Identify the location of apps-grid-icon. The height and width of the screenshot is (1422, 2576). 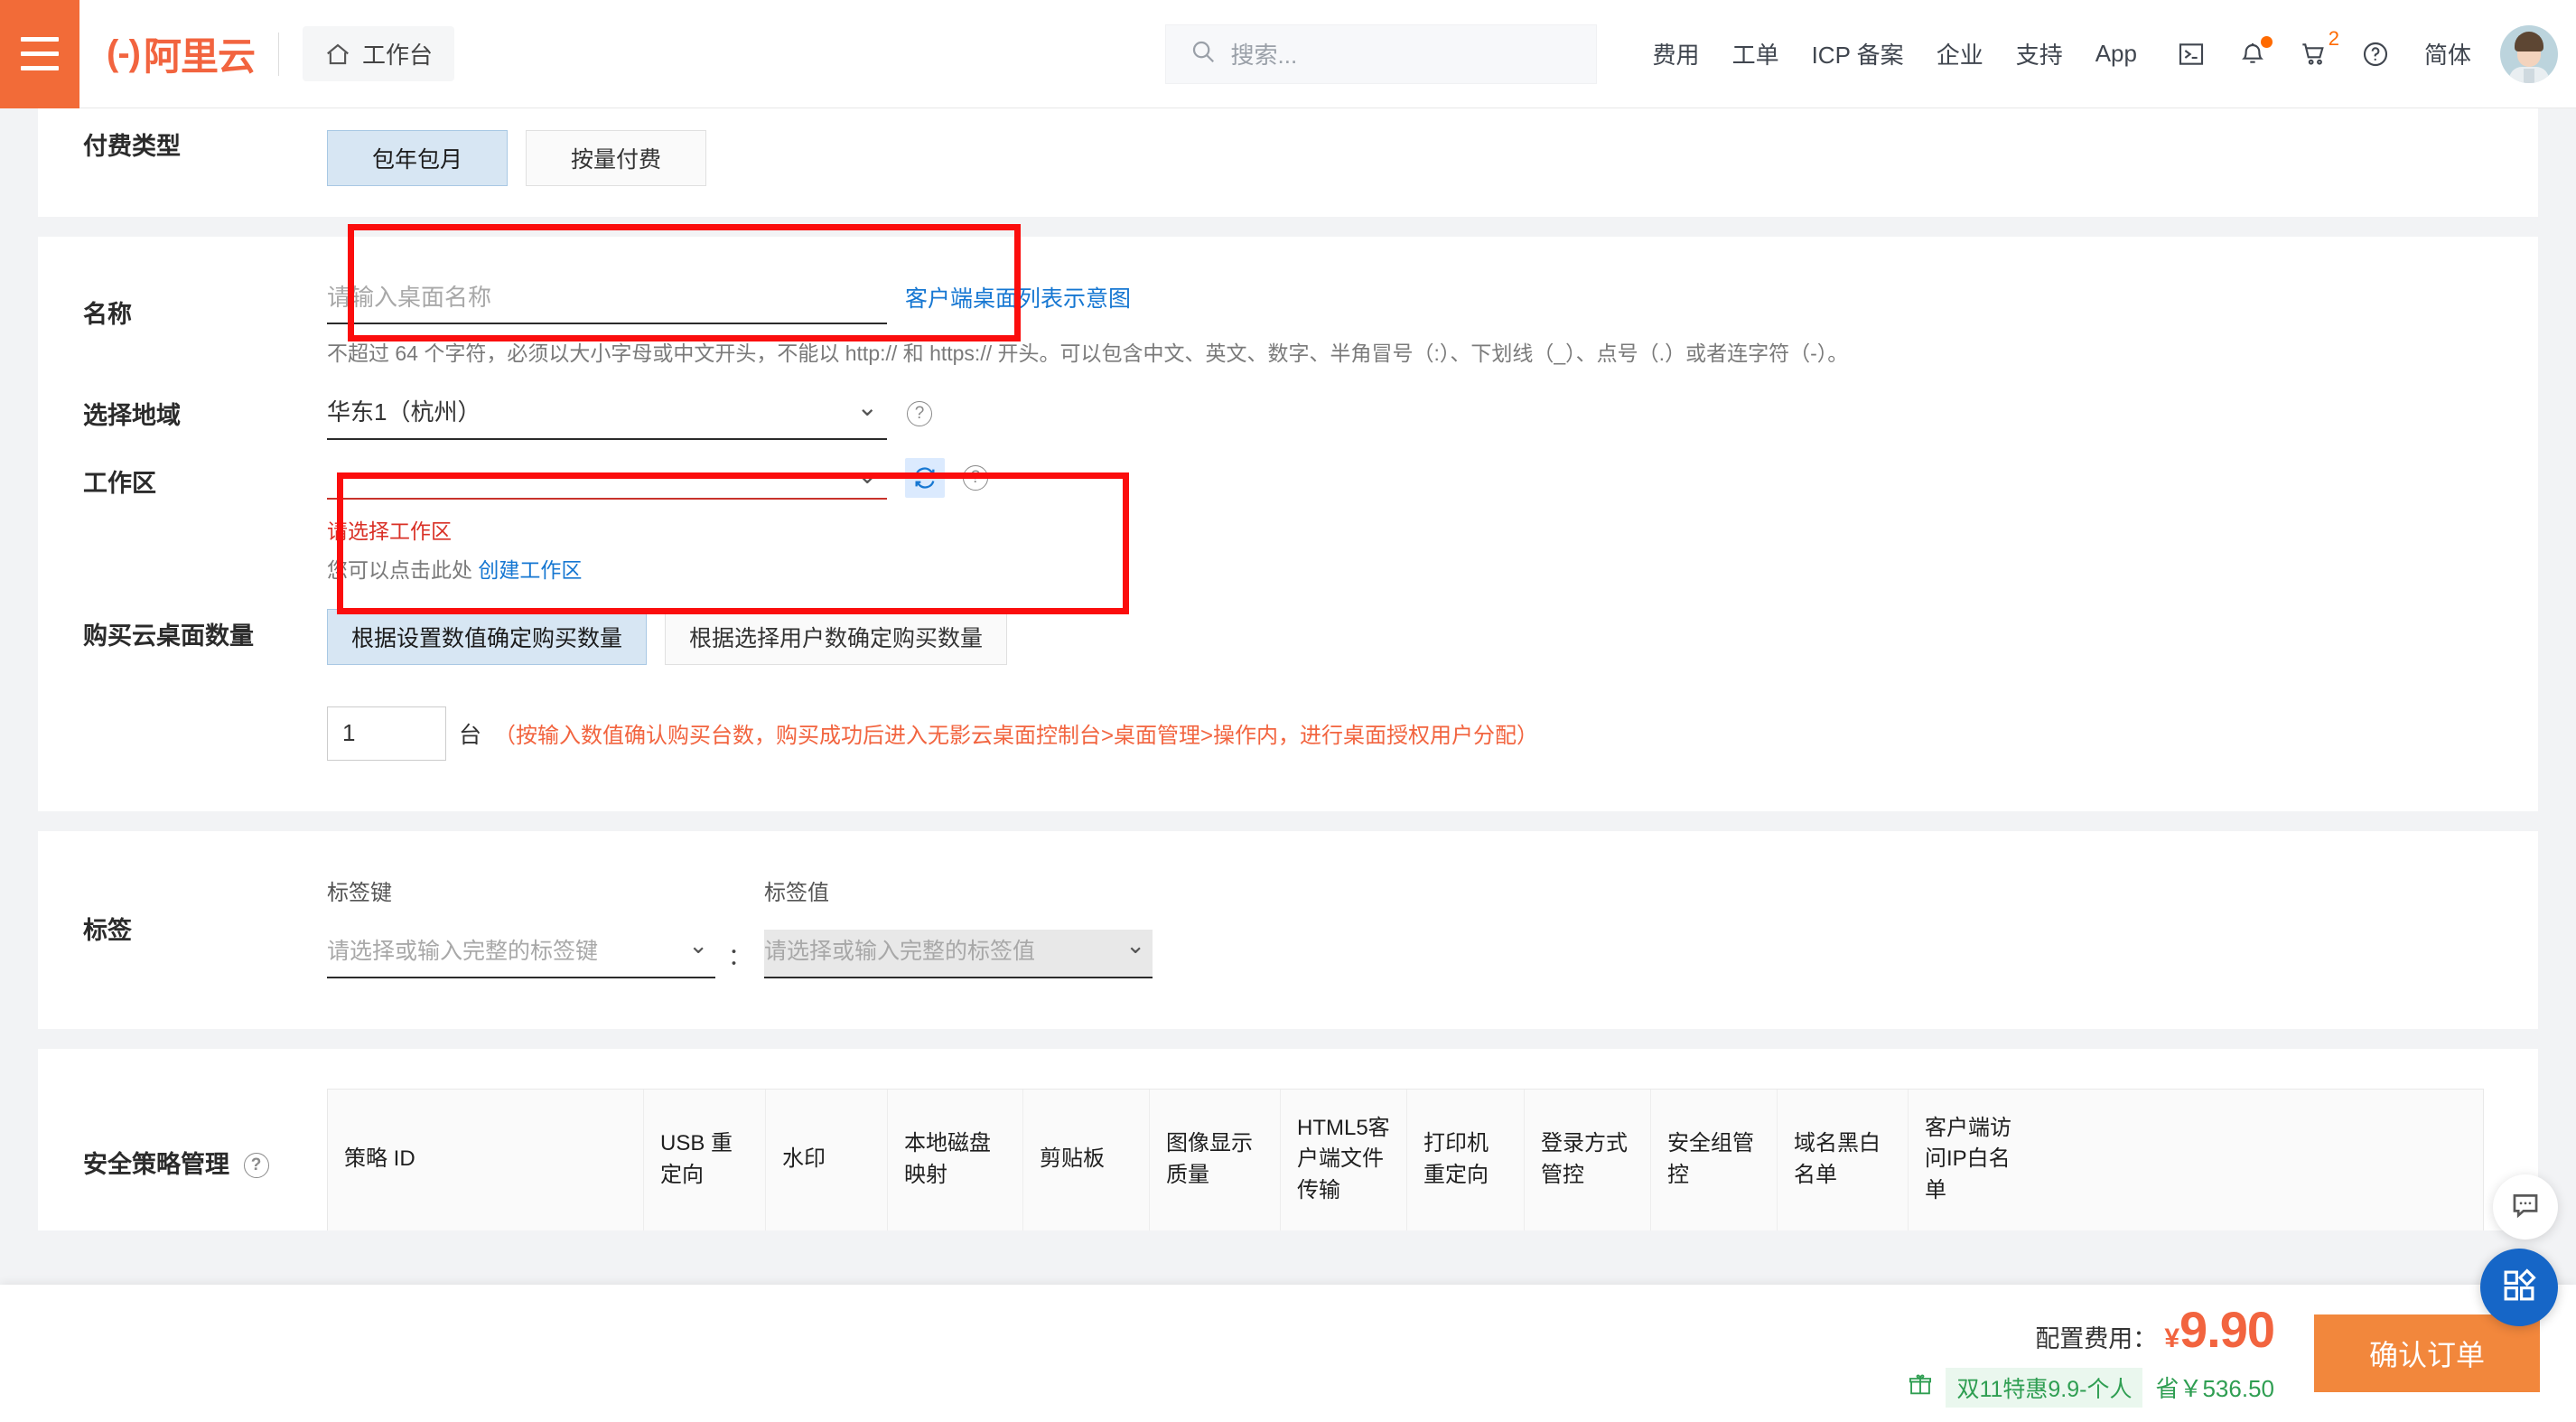
(2519, 1288).